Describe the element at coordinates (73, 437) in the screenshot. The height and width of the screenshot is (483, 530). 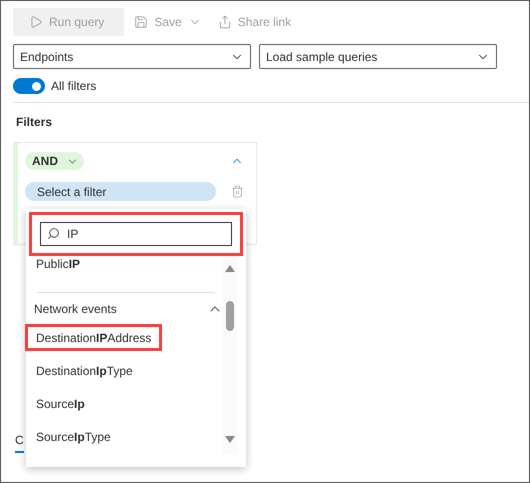
I see `list-item: SourceIpType` at that location.